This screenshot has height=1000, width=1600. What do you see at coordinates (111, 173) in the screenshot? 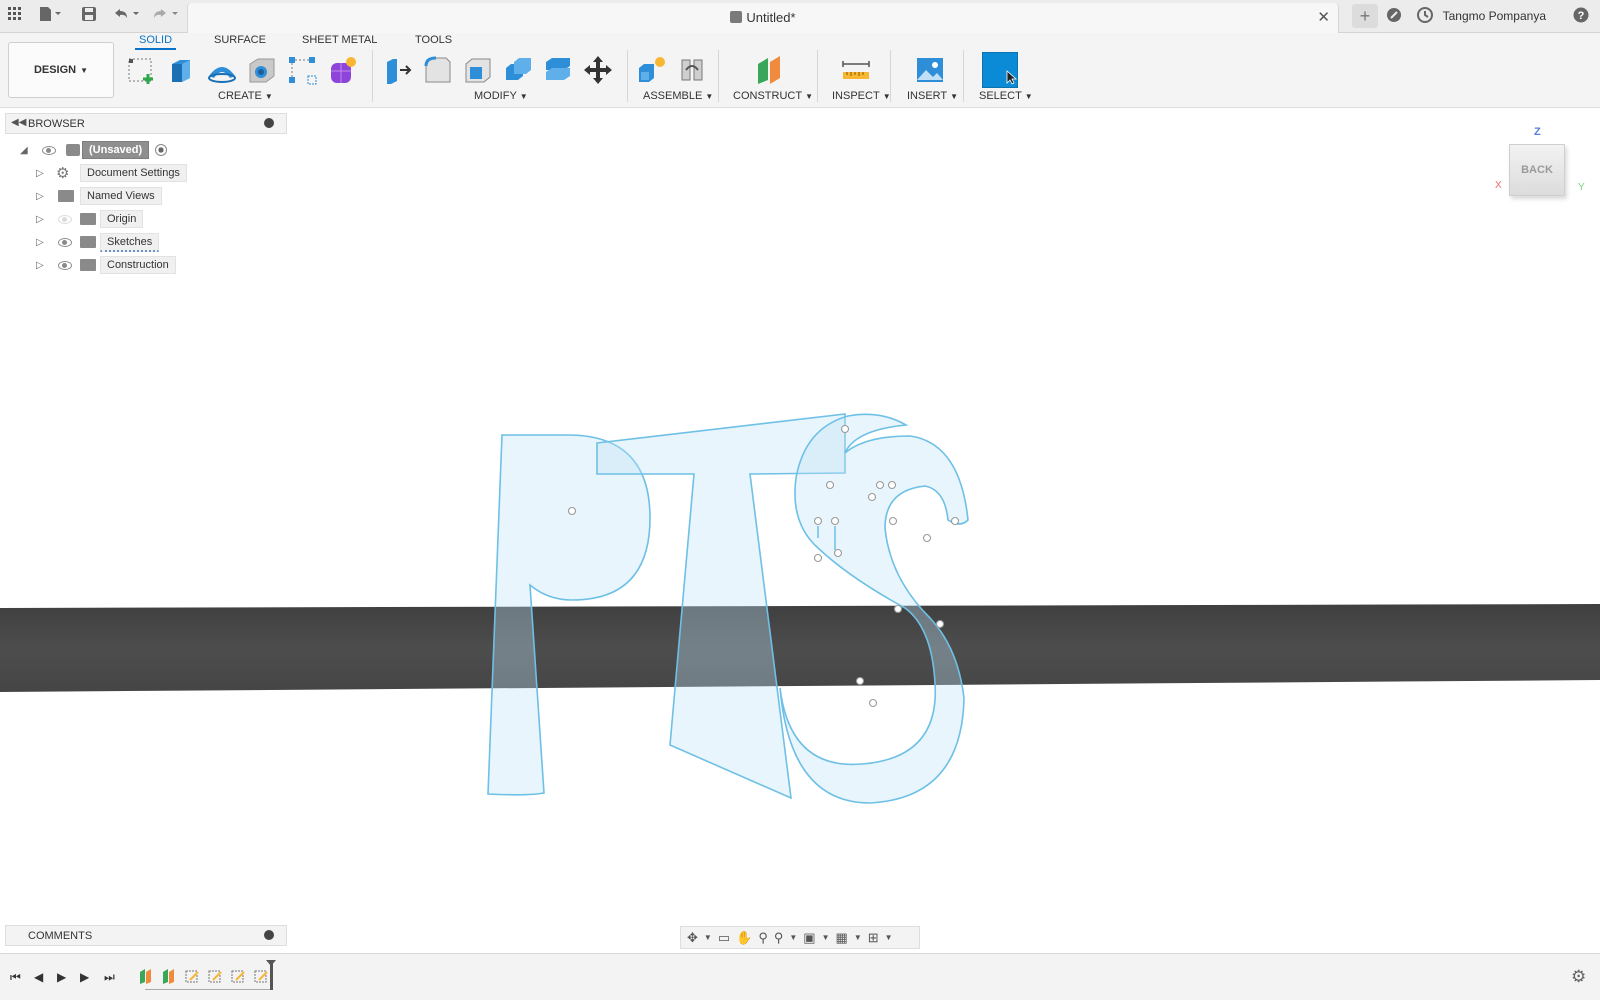
I see `browser-item-document-settings: ▷ ⚙ Document Settings` at bounding box center [111, 173].